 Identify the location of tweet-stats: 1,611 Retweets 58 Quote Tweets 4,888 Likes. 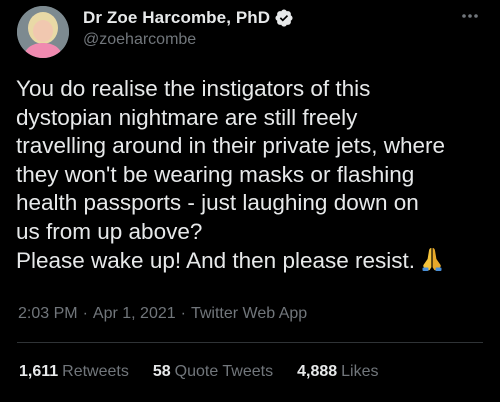
(199, 372).